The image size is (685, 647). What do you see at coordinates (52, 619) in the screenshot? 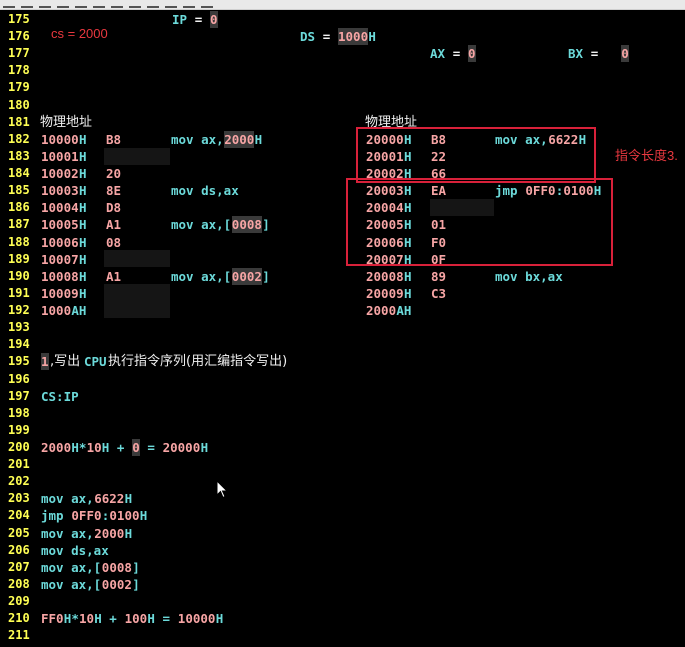
I see `calculation-line: FF0` at bounding box center [52, 619].